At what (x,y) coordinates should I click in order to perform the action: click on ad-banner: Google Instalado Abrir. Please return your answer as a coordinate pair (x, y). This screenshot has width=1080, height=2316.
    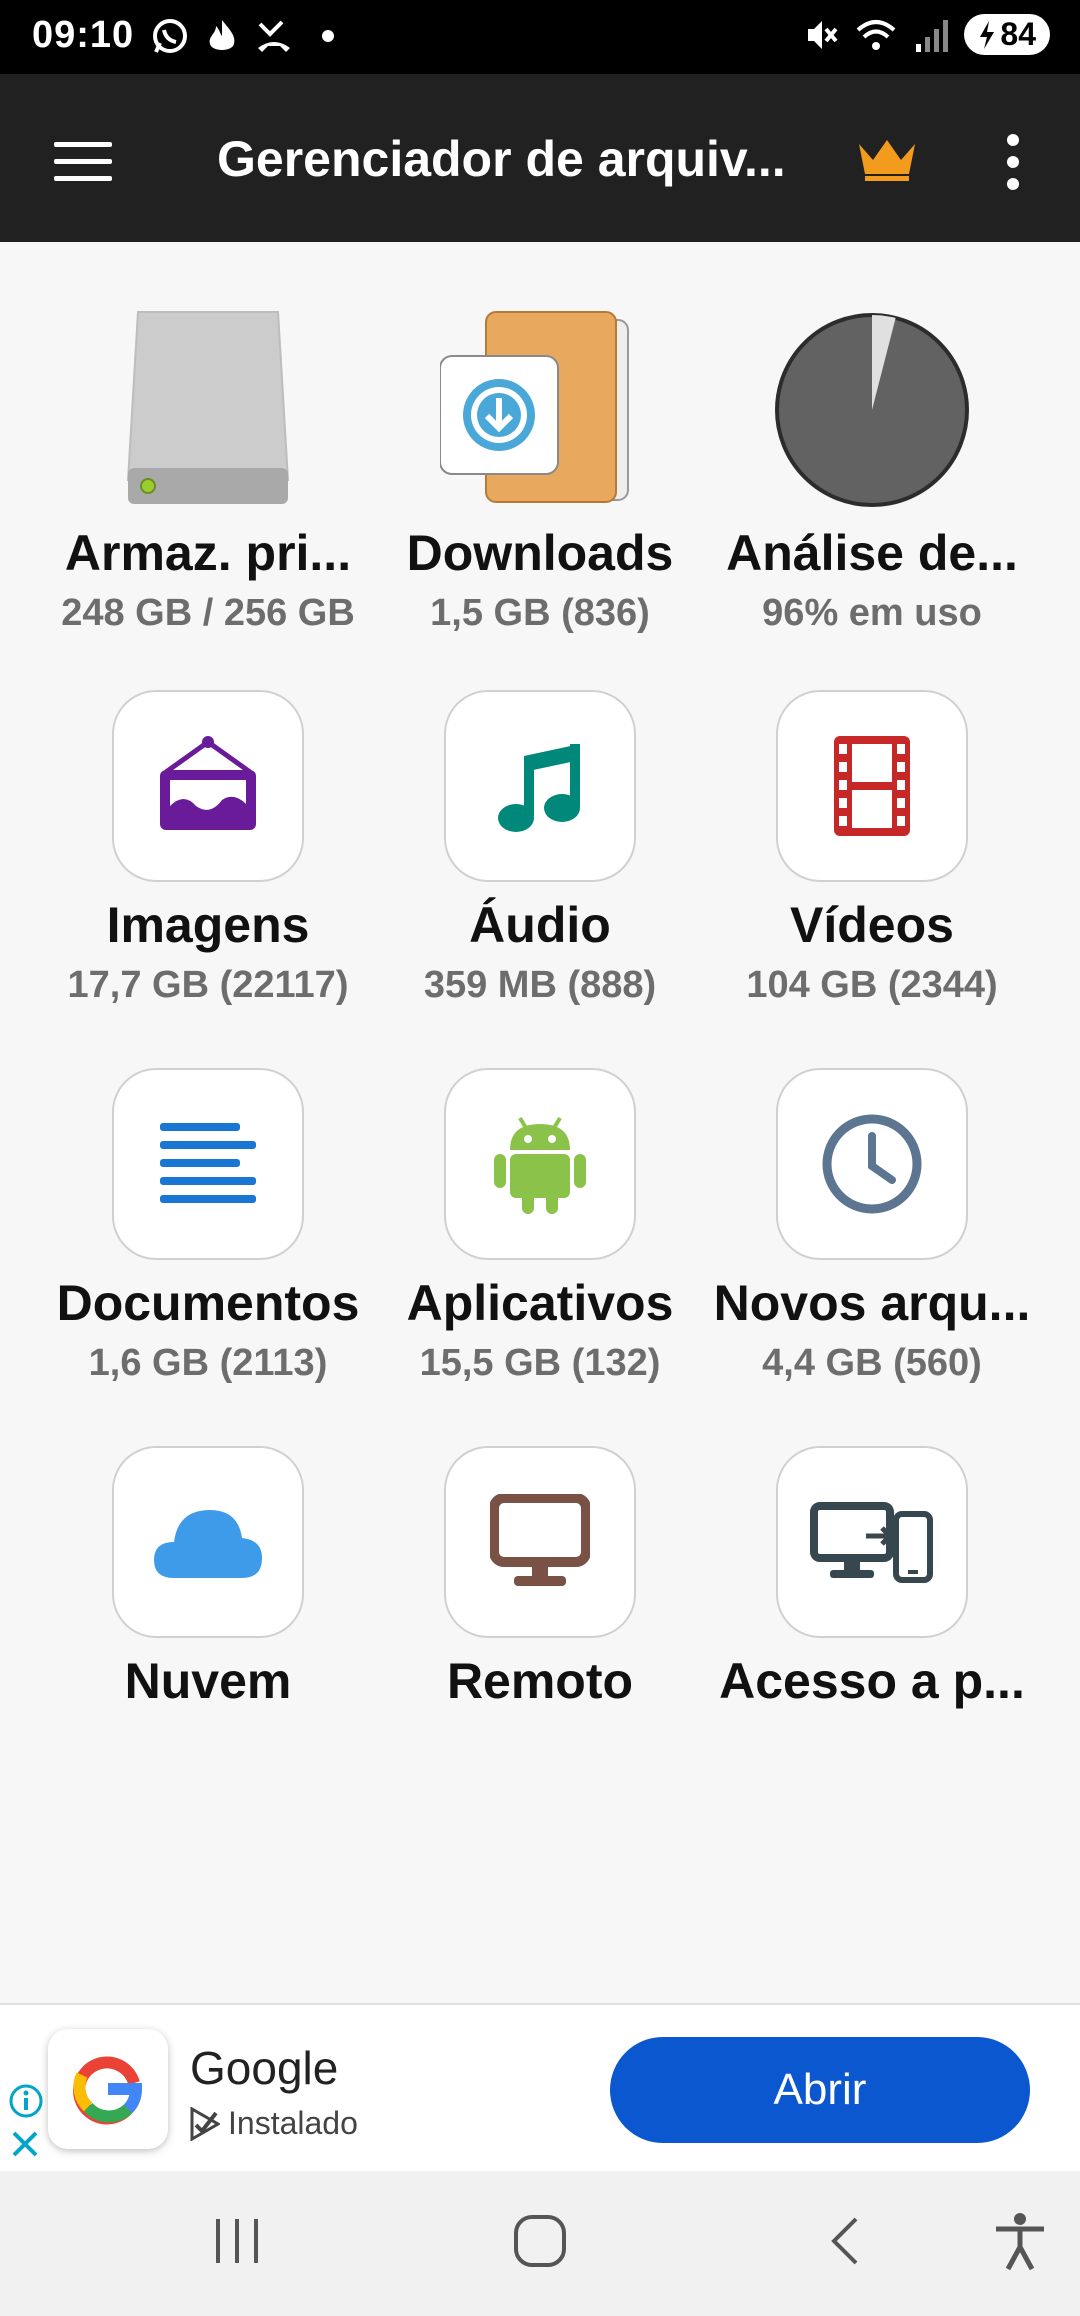
    Looking at the image, I should click on (540, 2087).